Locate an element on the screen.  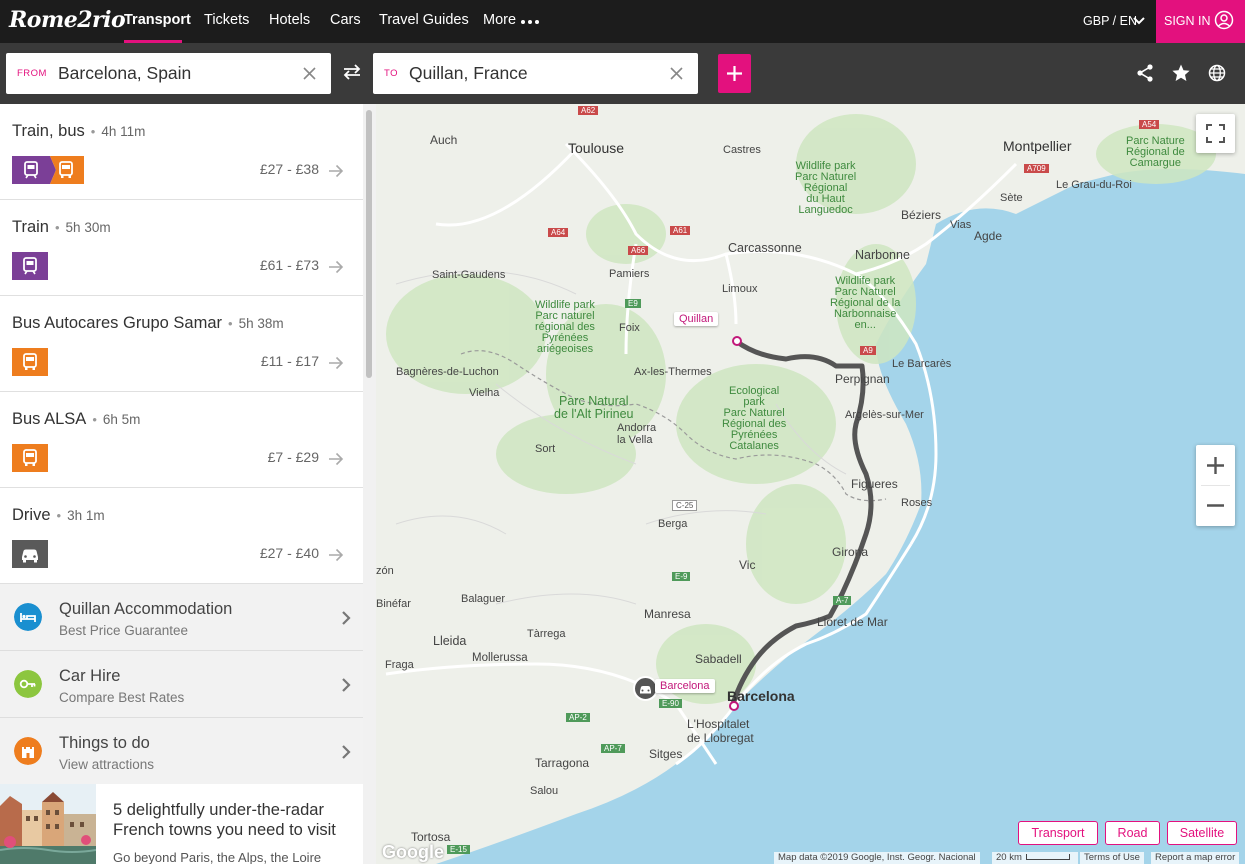
map-label: Salou is located at coordinates (544, 791).